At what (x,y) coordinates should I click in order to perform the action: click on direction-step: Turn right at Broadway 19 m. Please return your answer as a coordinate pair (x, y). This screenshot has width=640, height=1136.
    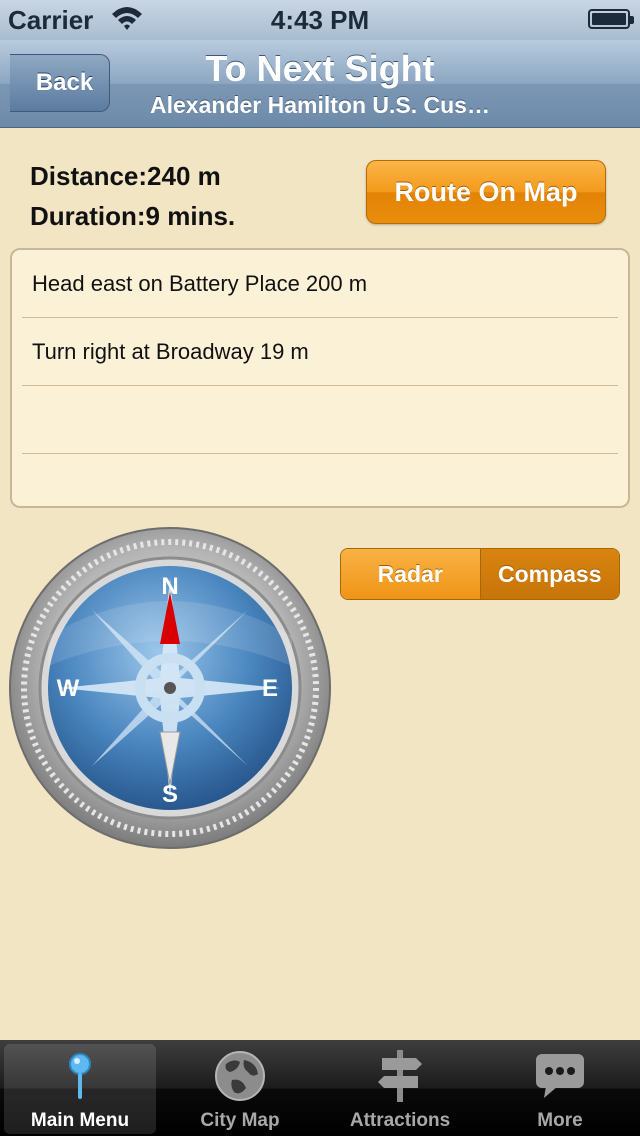
    Looking at the image, I should click on (320, 352).